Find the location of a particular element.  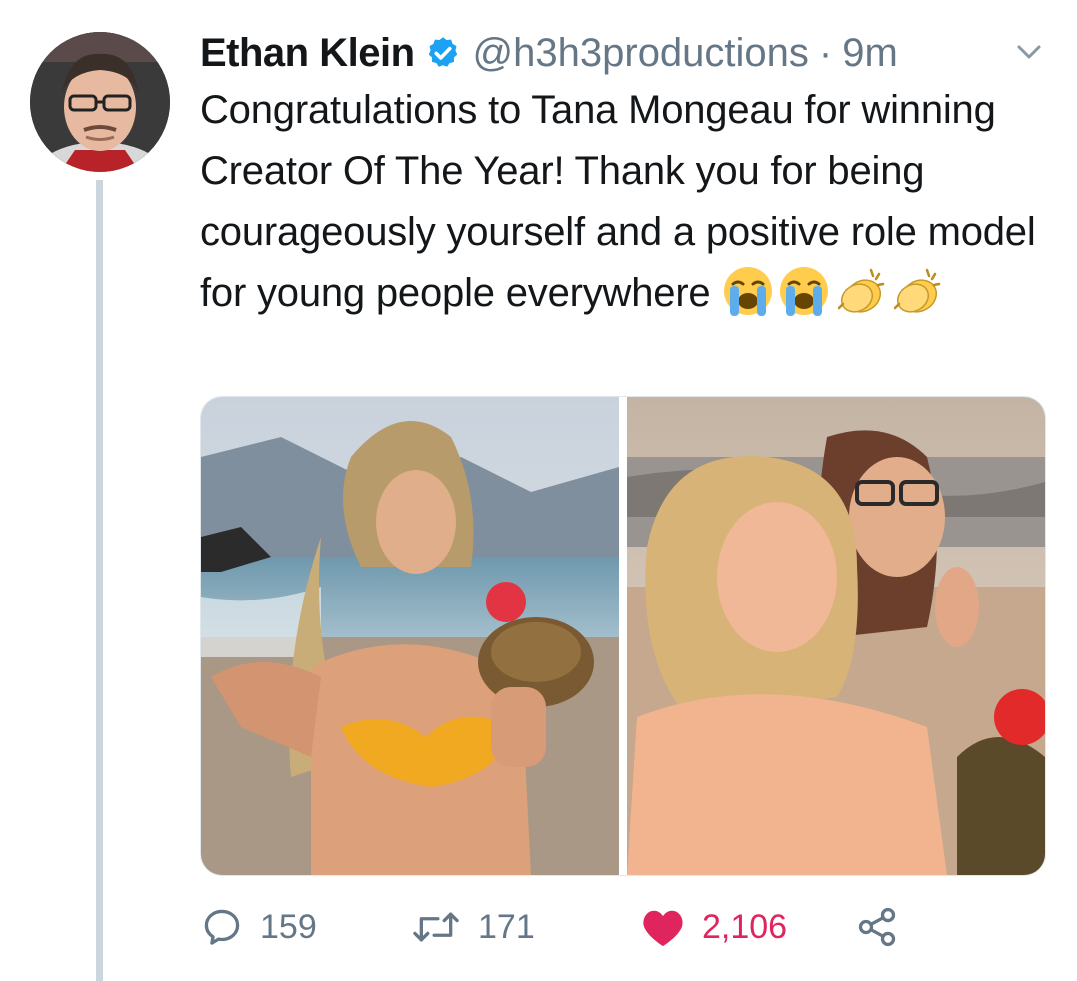

avatar-image is located at coordinates (100, 102).